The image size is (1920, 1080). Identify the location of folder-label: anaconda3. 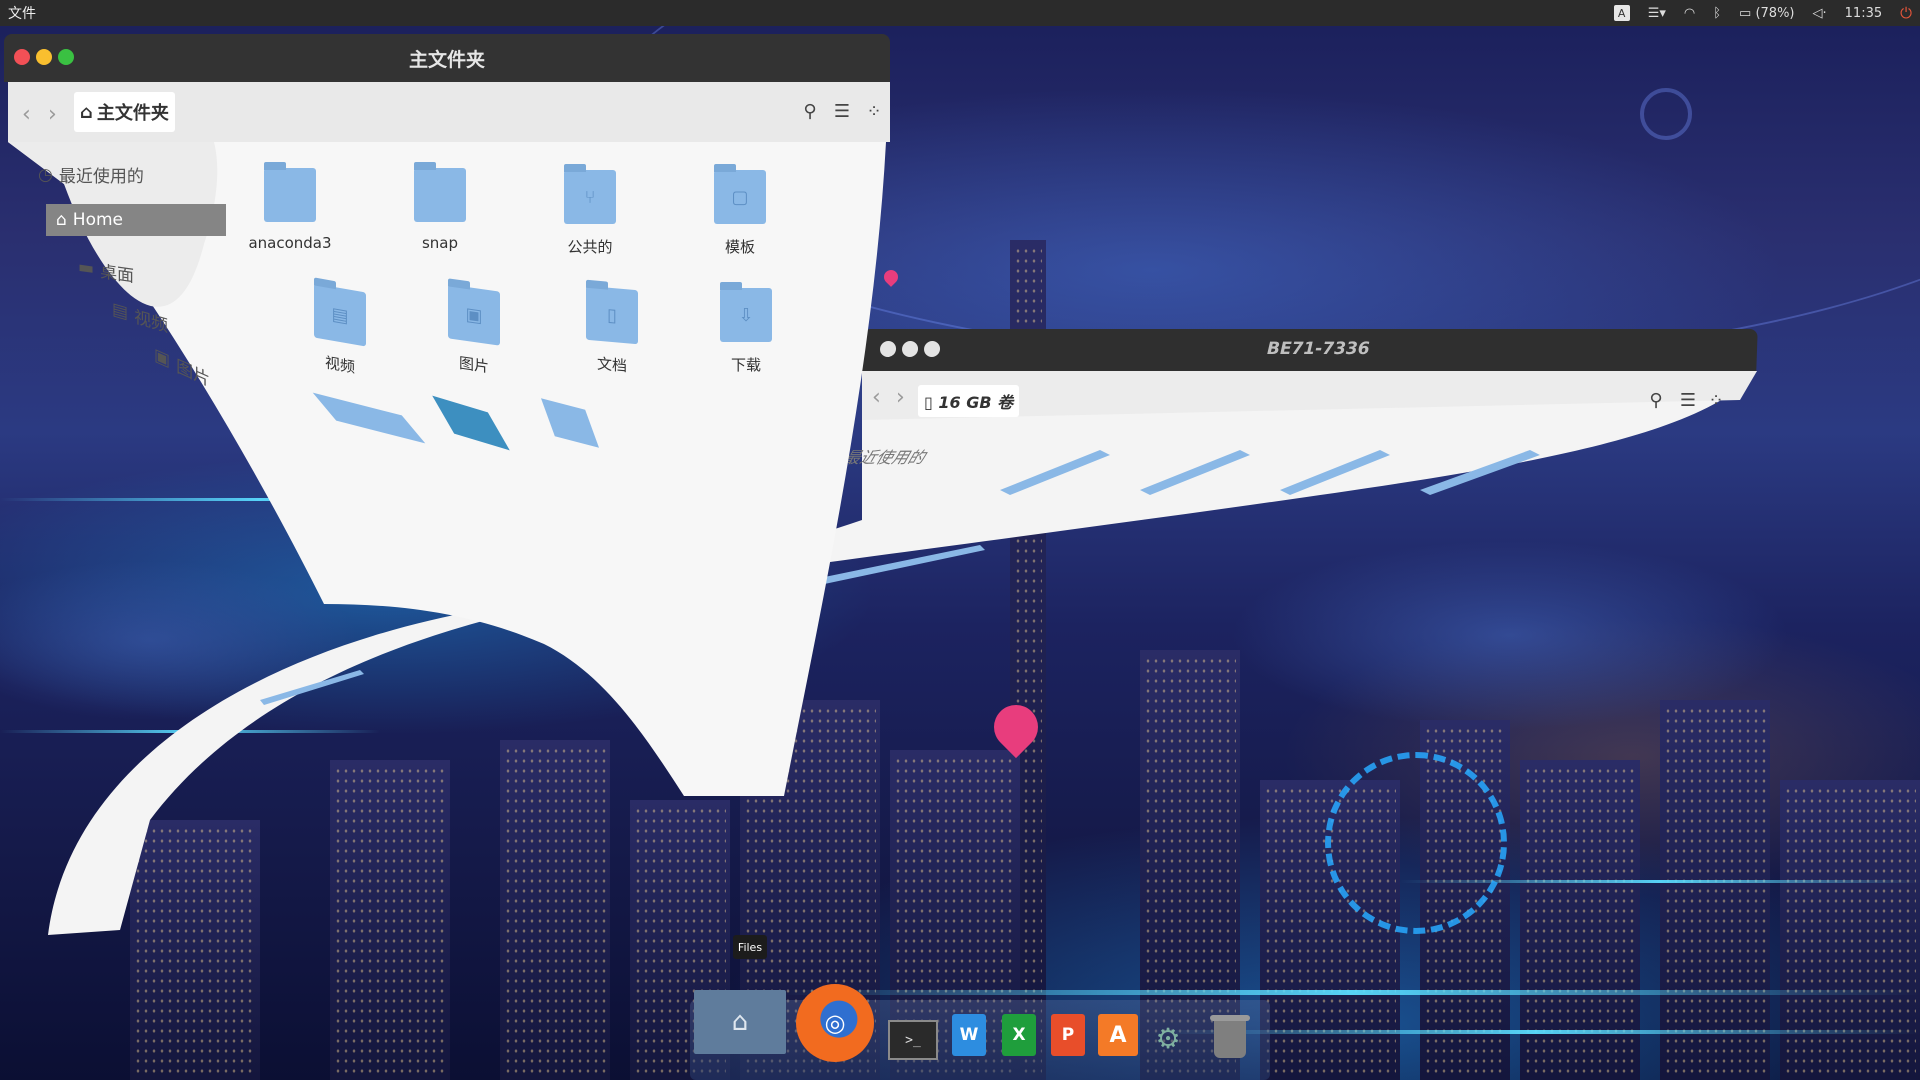
(290, 243).